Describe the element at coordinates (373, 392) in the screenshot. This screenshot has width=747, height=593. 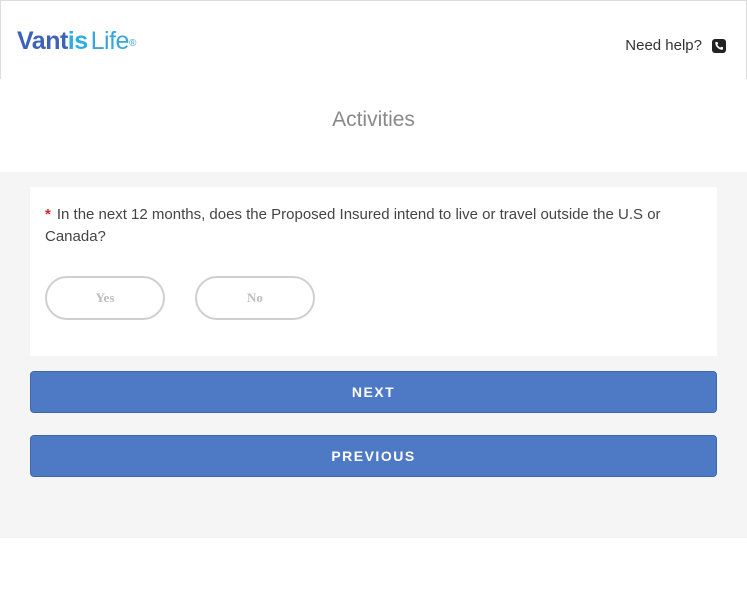
I see `next-button: NEXT` at that location.